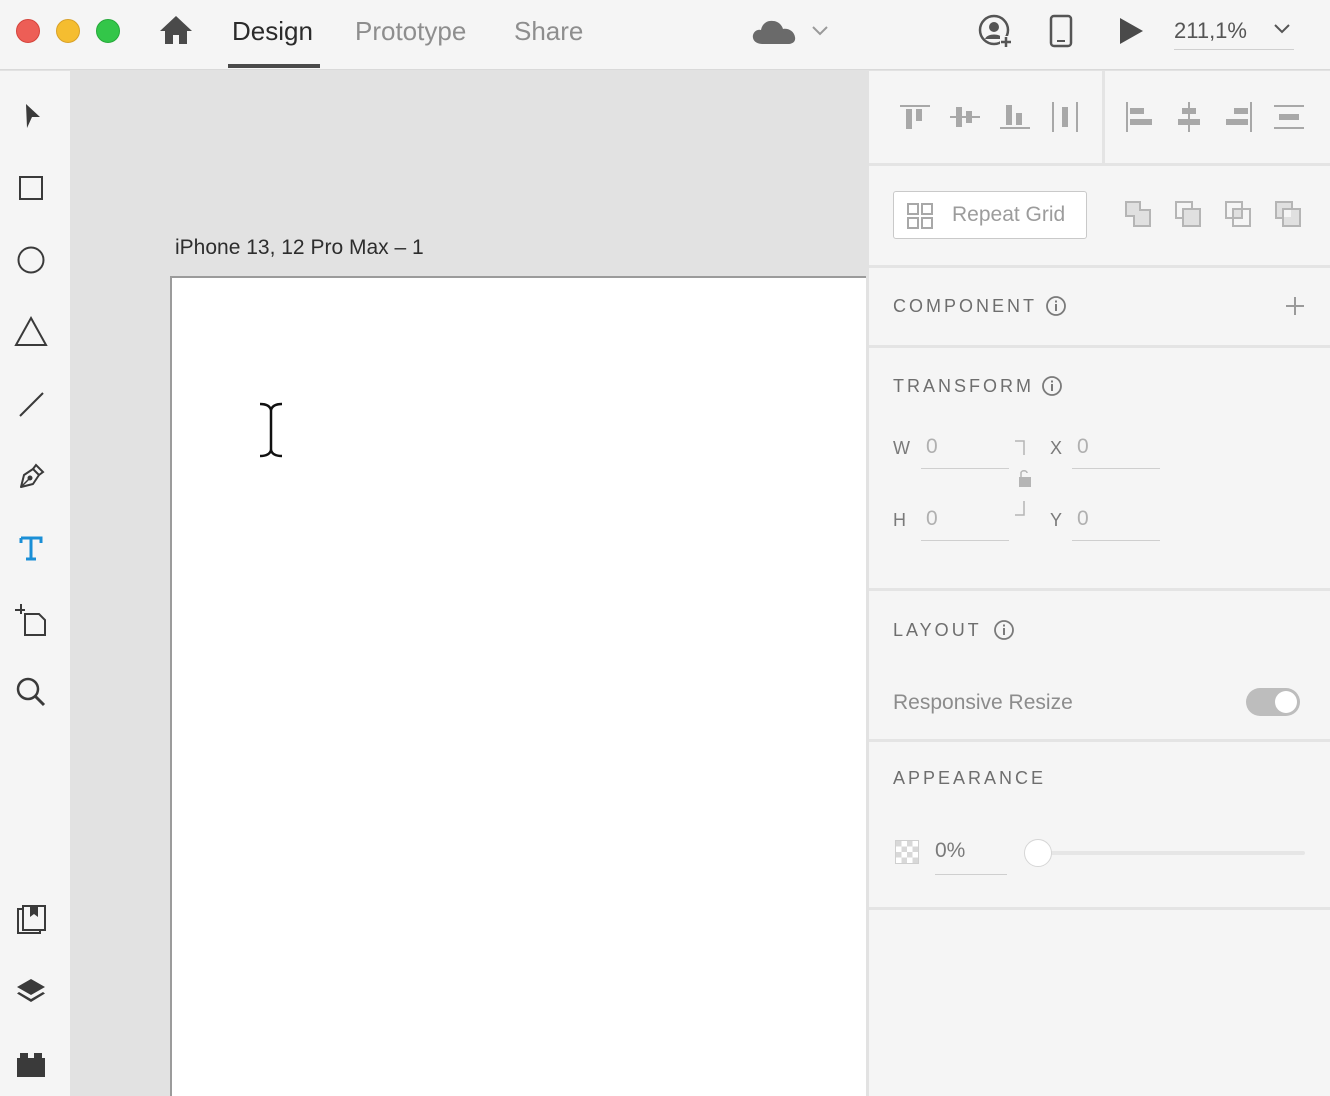  I want to click on zoom-icon, so click(31, 692).